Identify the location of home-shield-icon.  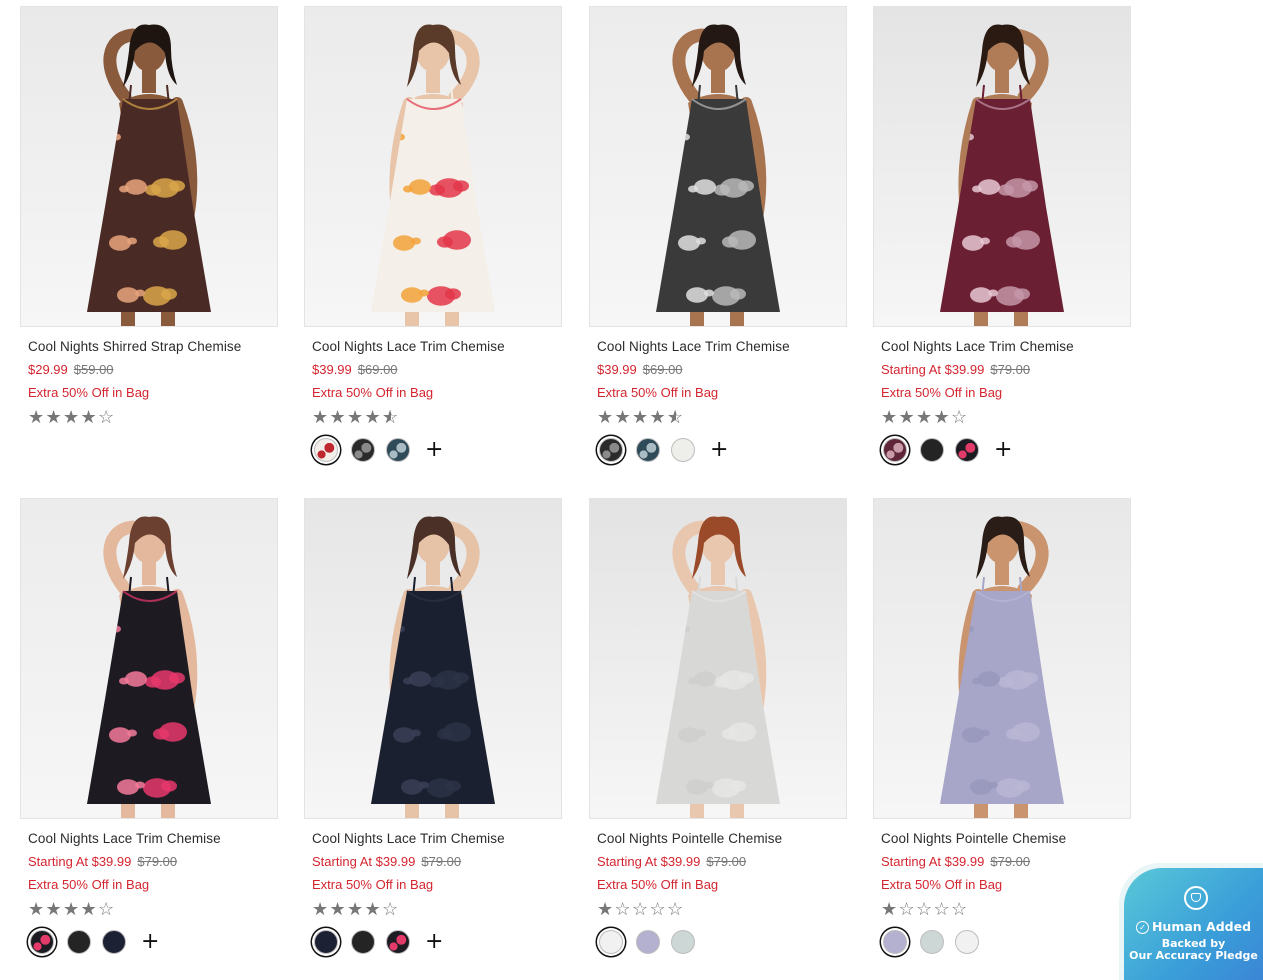
(1196, 898).